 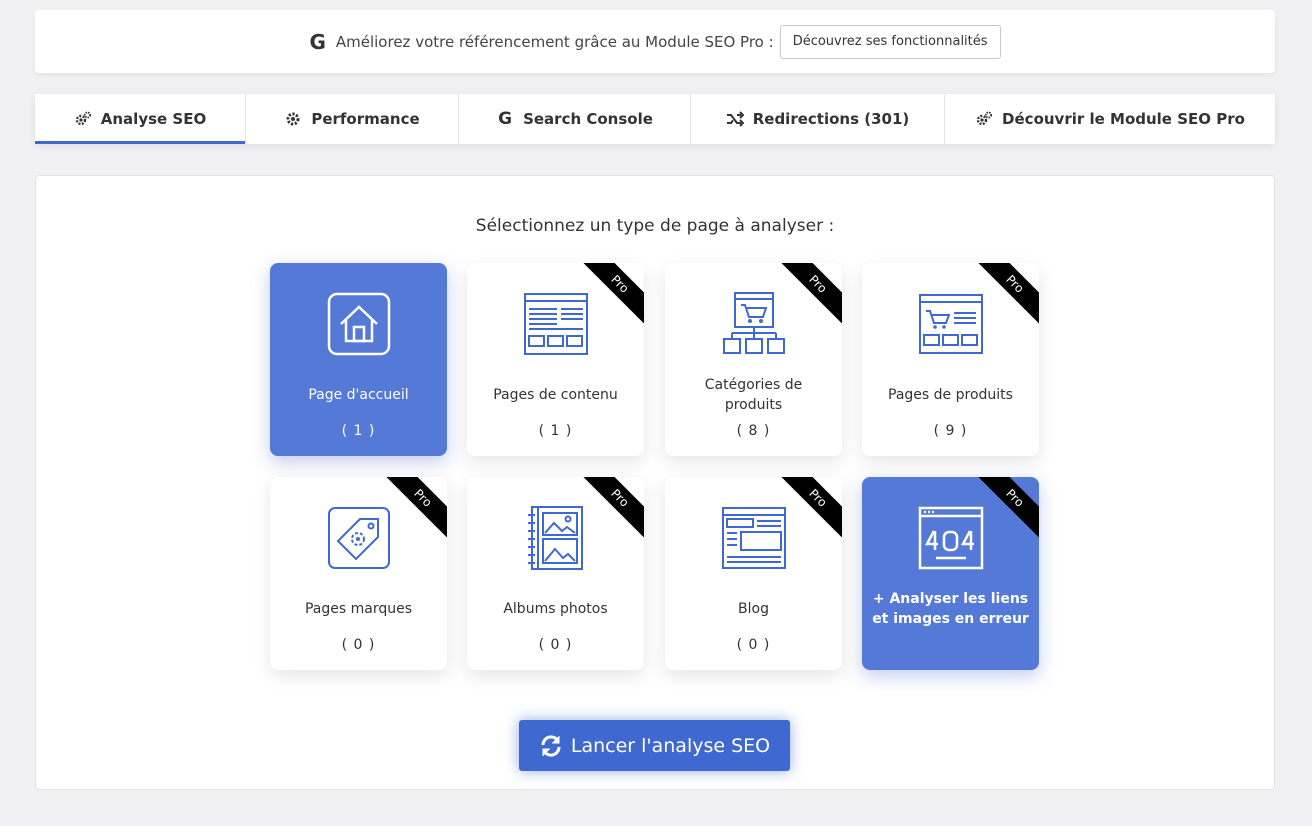 I want to click on card-label: Blog, so click(x=753, y=609).